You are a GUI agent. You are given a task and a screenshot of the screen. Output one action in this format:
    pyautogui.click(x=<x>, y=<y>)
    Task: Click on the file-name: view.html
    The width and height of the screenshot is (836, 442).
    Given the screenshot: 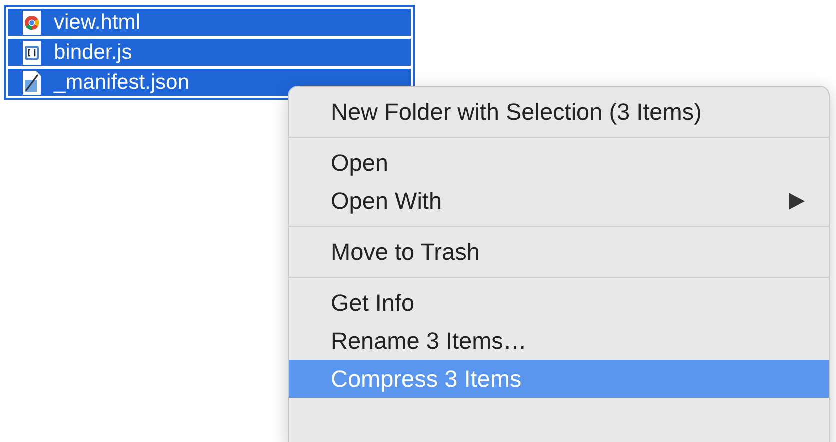 What is the action you would take?
    pyautogui.click(x=97, y=22)
    